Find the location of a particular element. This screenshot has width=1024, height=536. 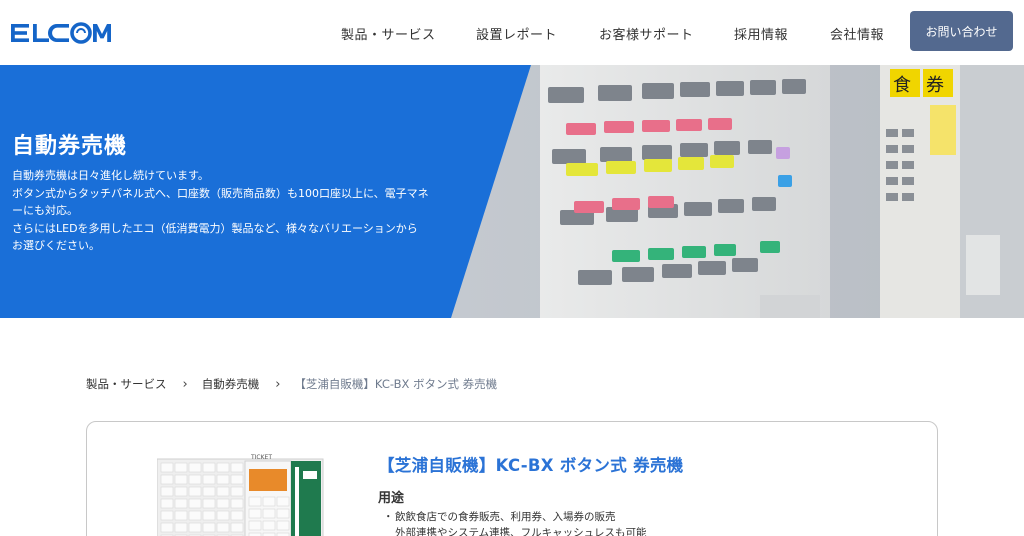

main-nav: 製品・サービス 設置レポート お客様サポート 採用情報 会社情報 is located at coordinates (512, 32).